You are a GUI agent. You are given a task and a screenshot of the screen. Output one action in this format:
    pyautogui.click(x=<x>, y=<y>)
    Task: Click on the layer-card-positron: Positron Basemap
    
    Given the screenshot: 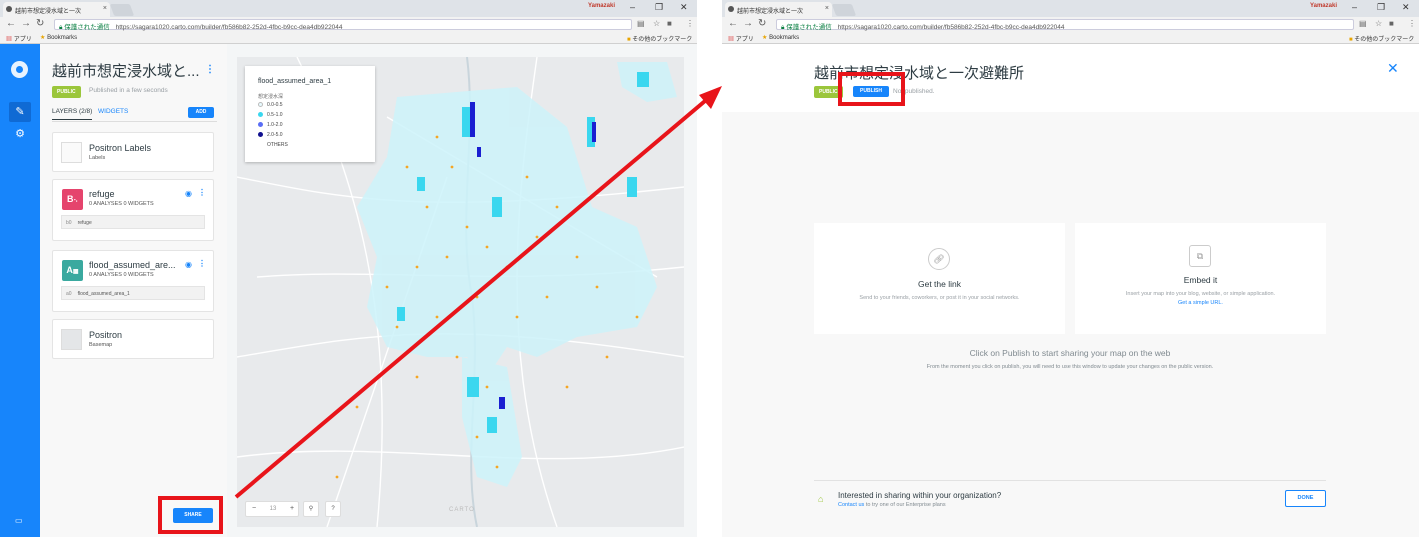 What is the action you would take?
    pyautogui.click(x=133, y=339)
    